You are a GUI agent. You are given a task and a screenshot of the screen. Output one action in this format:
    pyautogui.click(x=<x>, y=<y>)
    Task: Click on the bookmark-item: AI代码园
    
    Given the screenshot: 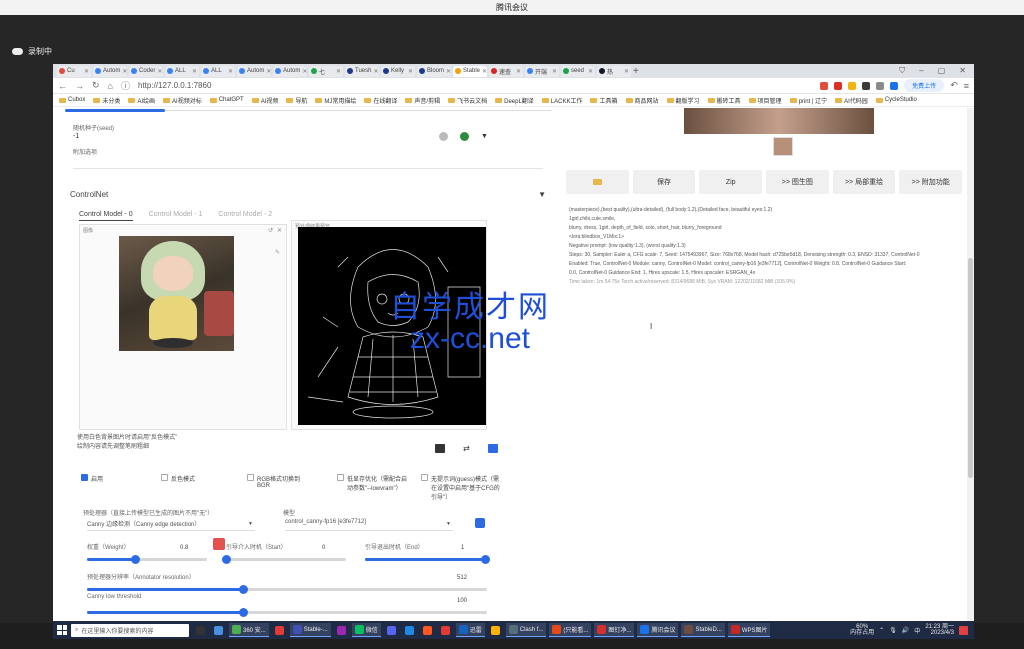 What is the action you would take?
    pyautogui.click(x=851, y=100)
    